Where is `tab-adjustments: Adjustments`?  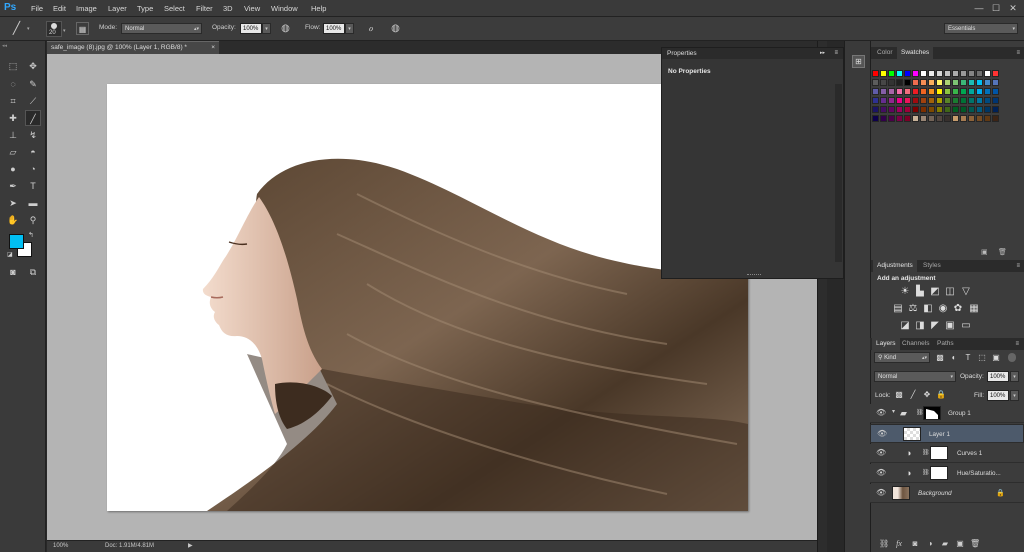 tab-adjustments: Adjustments is located at coordinates (895, 266).